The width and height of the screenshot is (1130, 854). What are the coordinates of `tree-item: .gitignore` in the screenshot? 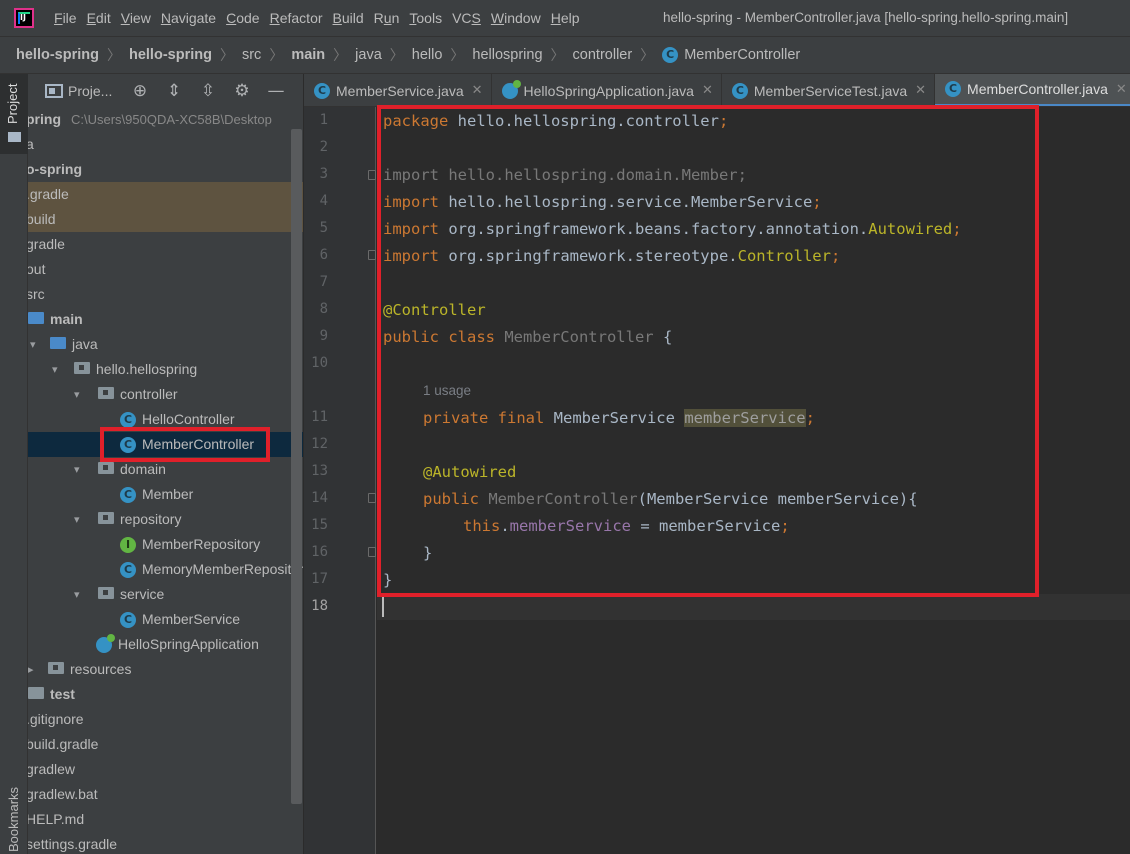 It's located at (165, 719).